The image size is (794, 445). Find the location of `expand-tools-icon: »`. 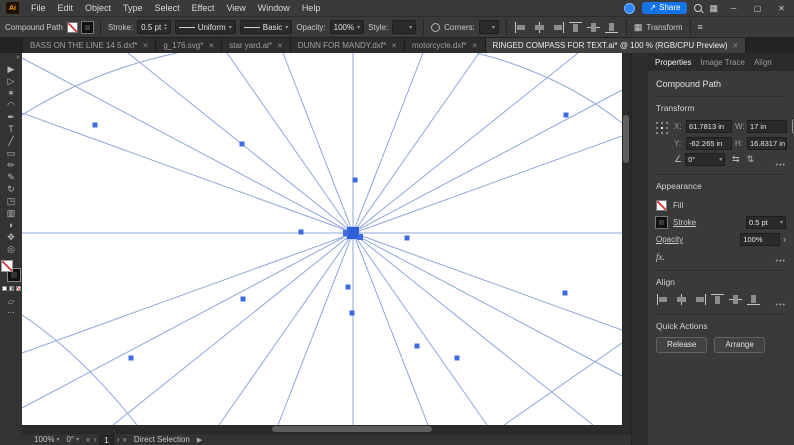

expand-tools-icon: » is located at coordinates (18, 58).